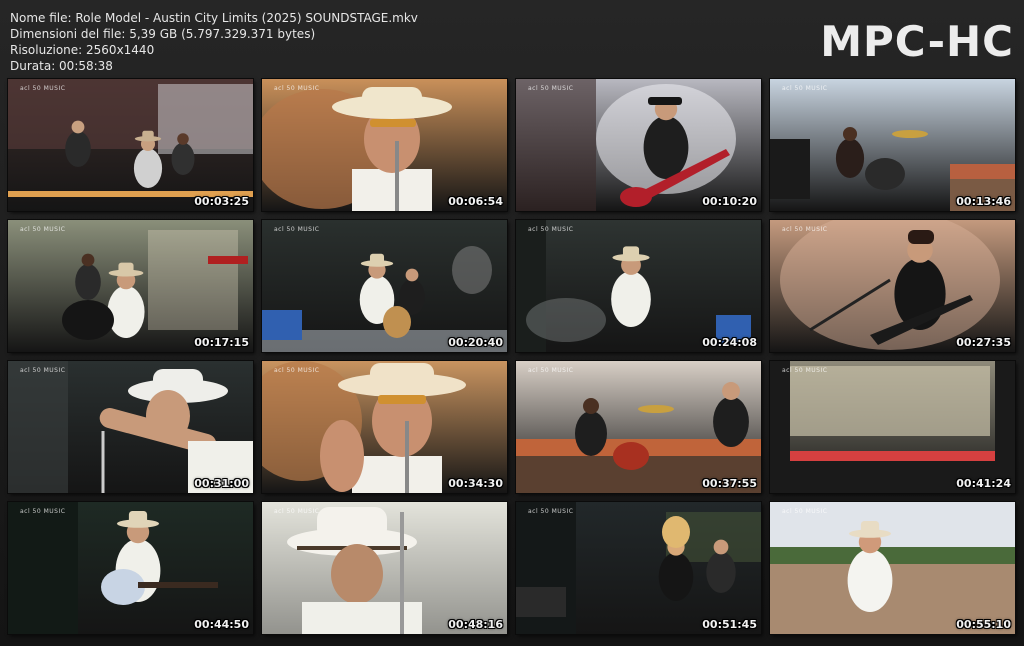  I want to click on thumbnail-tile: acl 50 MUSIC 00:24:08, so click(638, 286).